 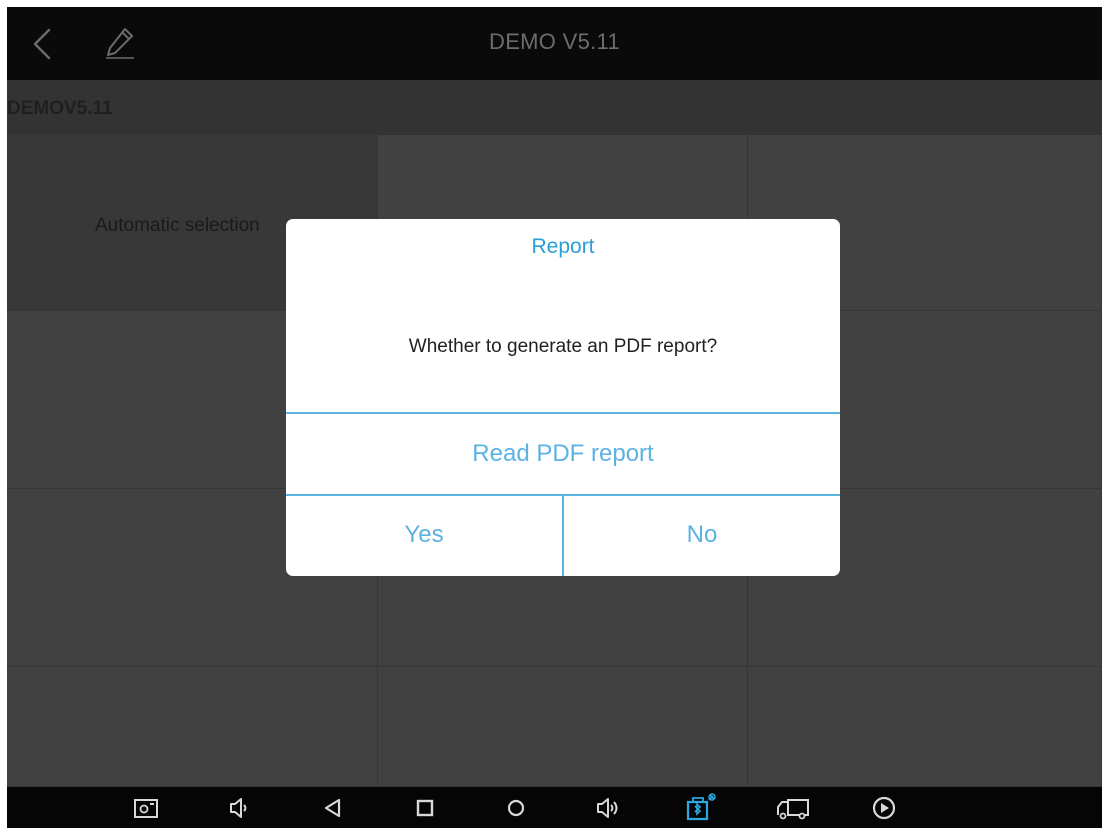 What do you see at coordinates (424, 536) in the screenshot?
I see `yes-button: Yes` at bounding box center [424, 536].